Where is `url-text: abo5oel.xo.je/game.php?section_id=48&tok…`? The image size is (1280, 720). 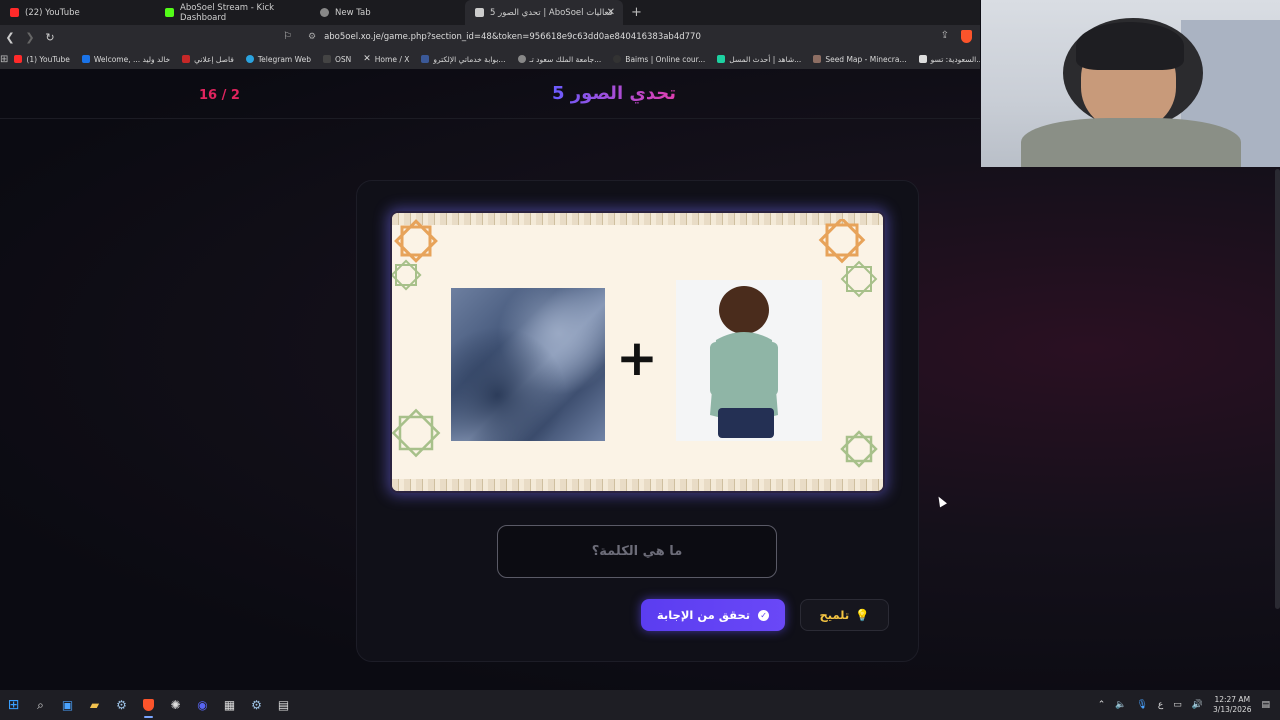 url-text: abo5oel.xo.je/game.php?section_id=48&tok… is located at coordinates (512, 37).